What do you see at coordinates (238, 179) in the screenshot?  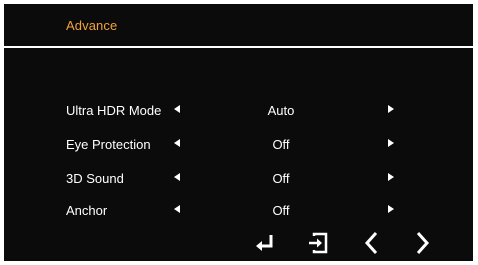 I see `menu-row-3d-sound: 3D Sound Off` at bounding box center [238, 179].